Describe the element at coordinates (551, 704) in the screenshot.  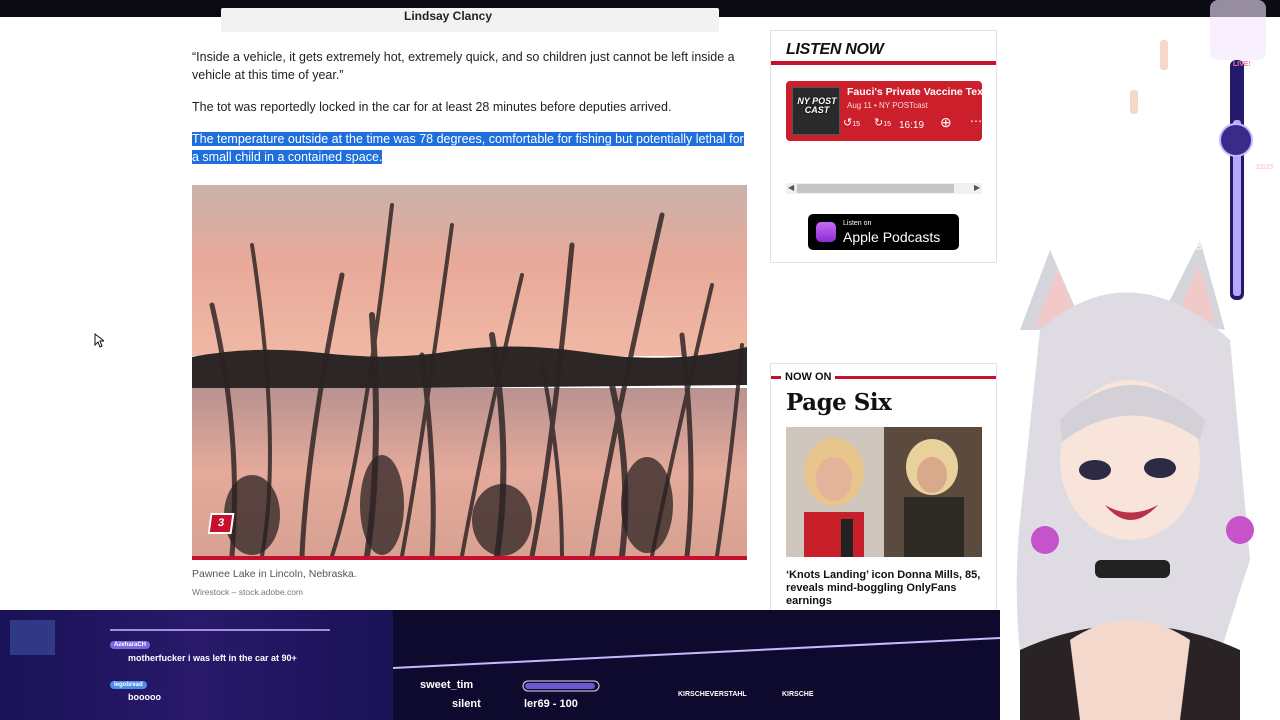
I see `goal-progress-text: ler69 - 100` at that location.